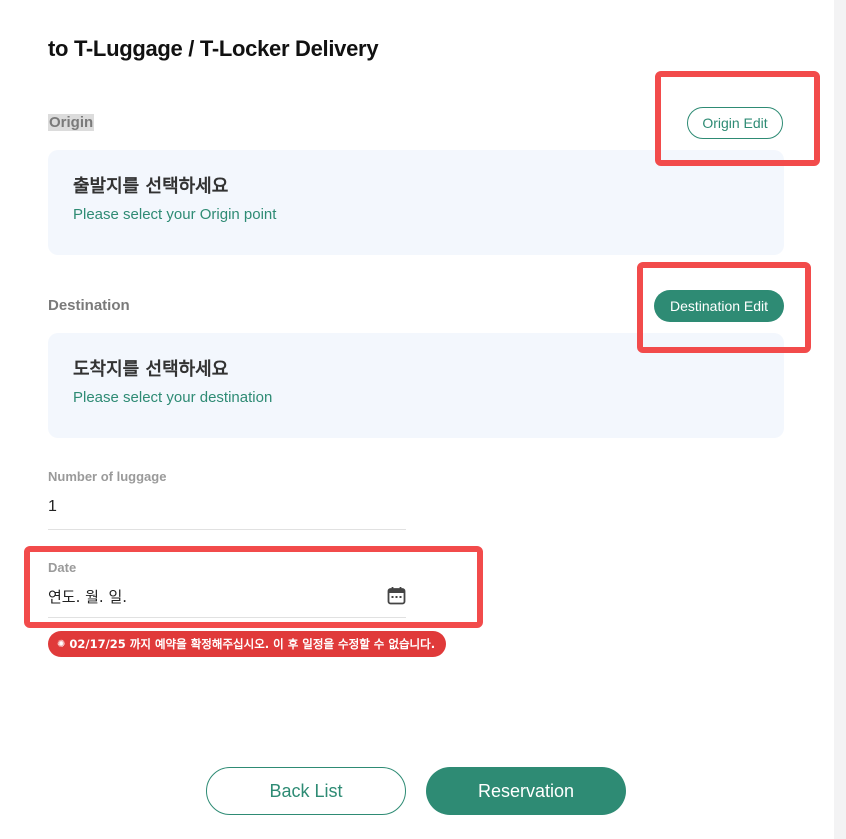 The height and width of the screenshot is (839, 846). What do you see at coordinates (253, 587) in the screenshot?
I see `date-field-highlight` at bounding box center [253, 587].